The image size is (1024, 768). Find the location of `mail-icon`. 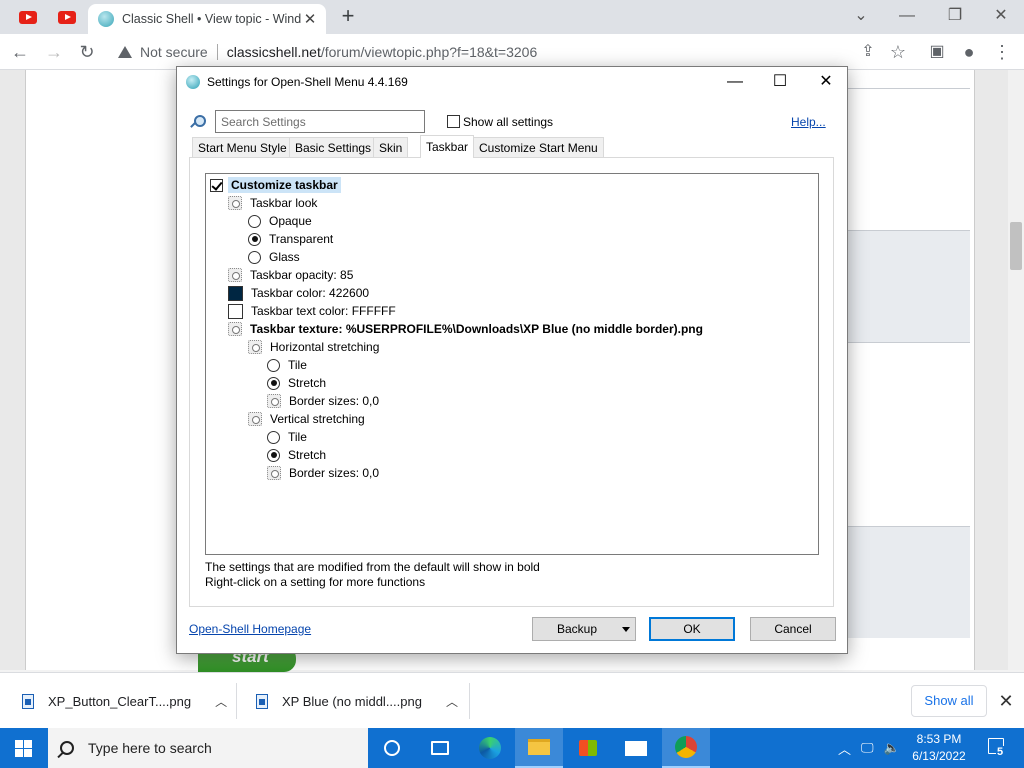

mail-icon is located at coordinates (636, 748).